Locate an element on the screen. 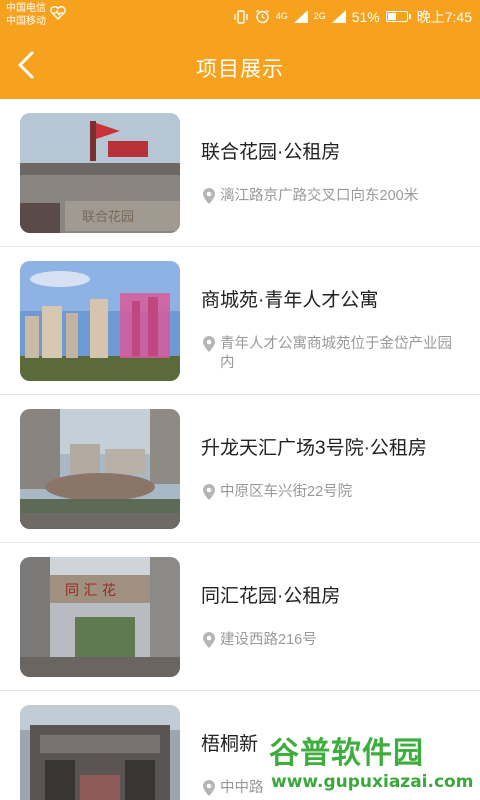  watermark: 谷普软件园 www.gupuxiazai.com is located at coordinates (371, 761).